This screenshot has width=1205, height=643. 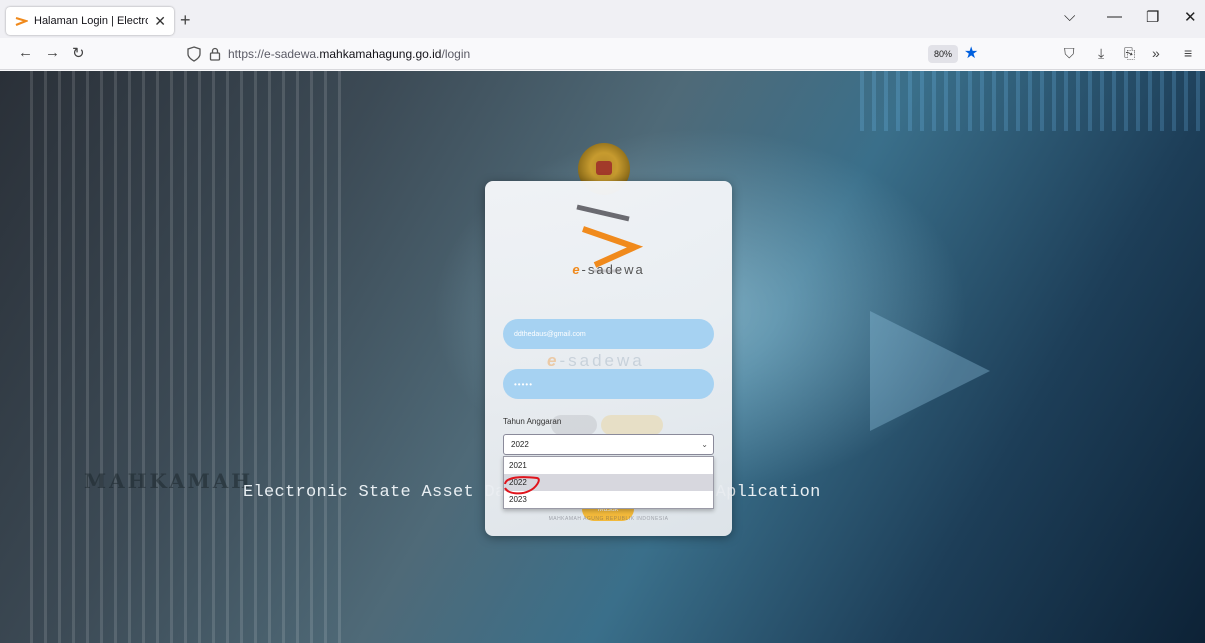 I want to click on tab-title: Halaman Login | Electronic State, so click(x=91, y=21).